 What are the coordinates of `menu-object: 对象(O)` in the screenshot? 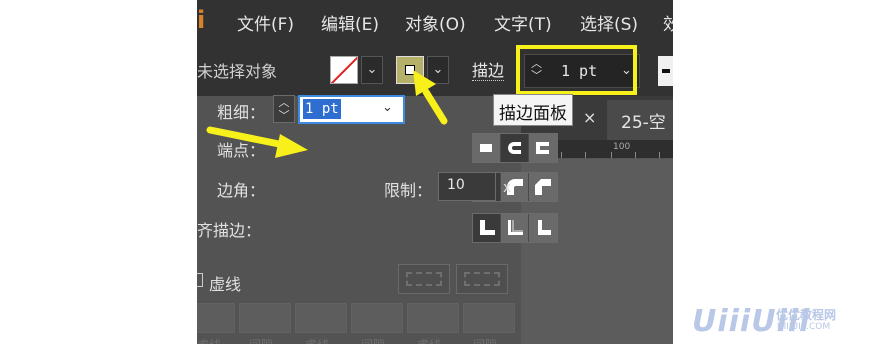 It's located at (435, 22).